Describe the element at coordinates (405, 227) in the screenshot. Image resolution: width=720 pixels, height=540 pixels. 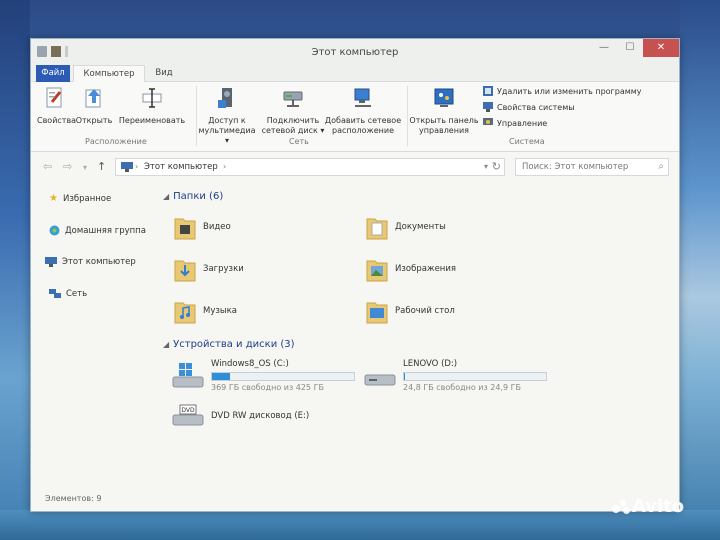
I see `folder-documents: Документы` at that location.